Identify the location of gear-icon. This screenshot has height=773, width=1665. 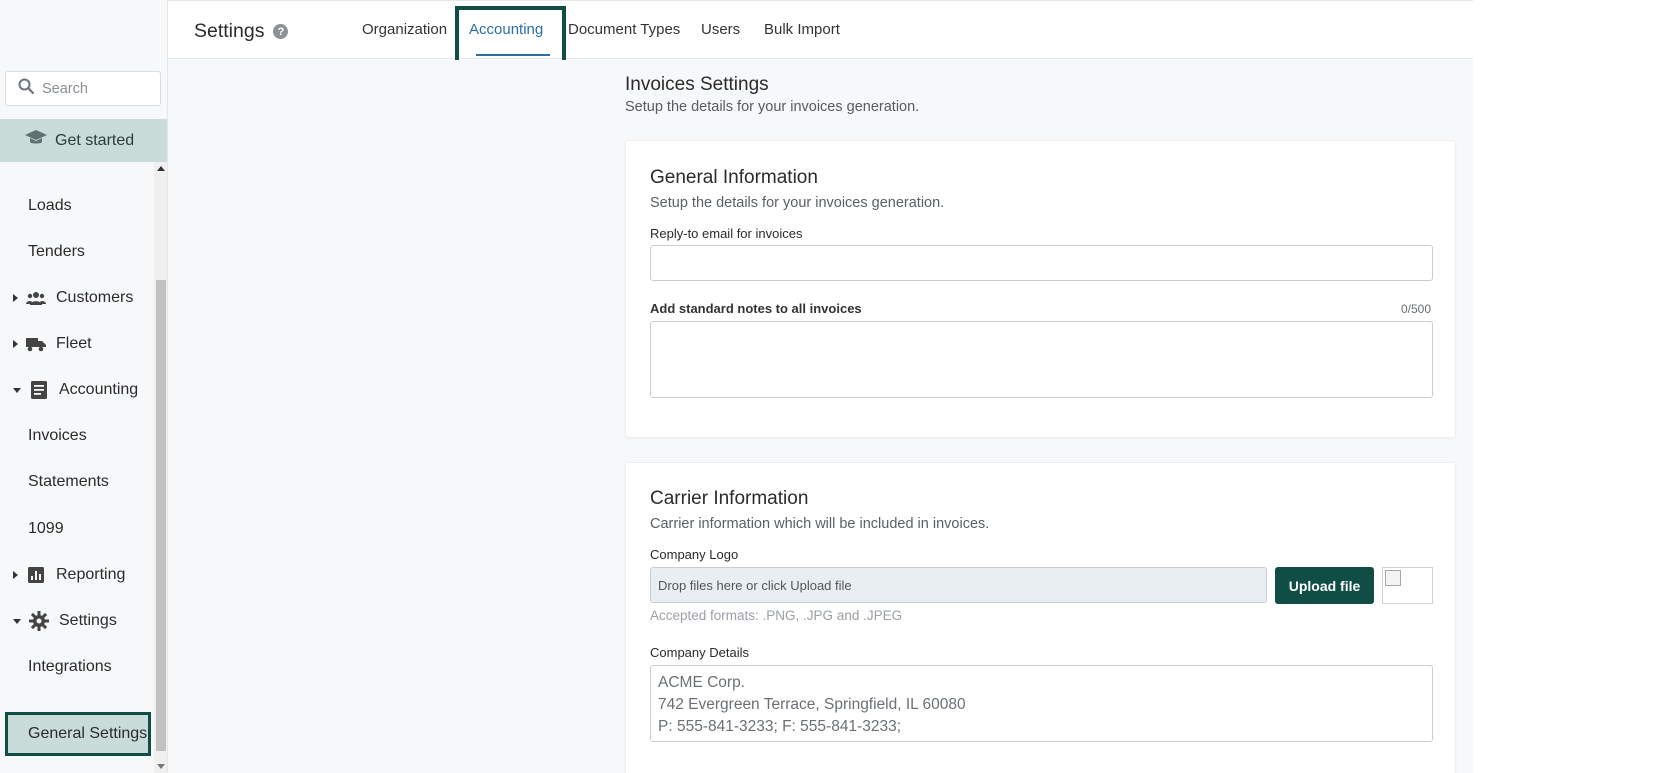
(39, 621).